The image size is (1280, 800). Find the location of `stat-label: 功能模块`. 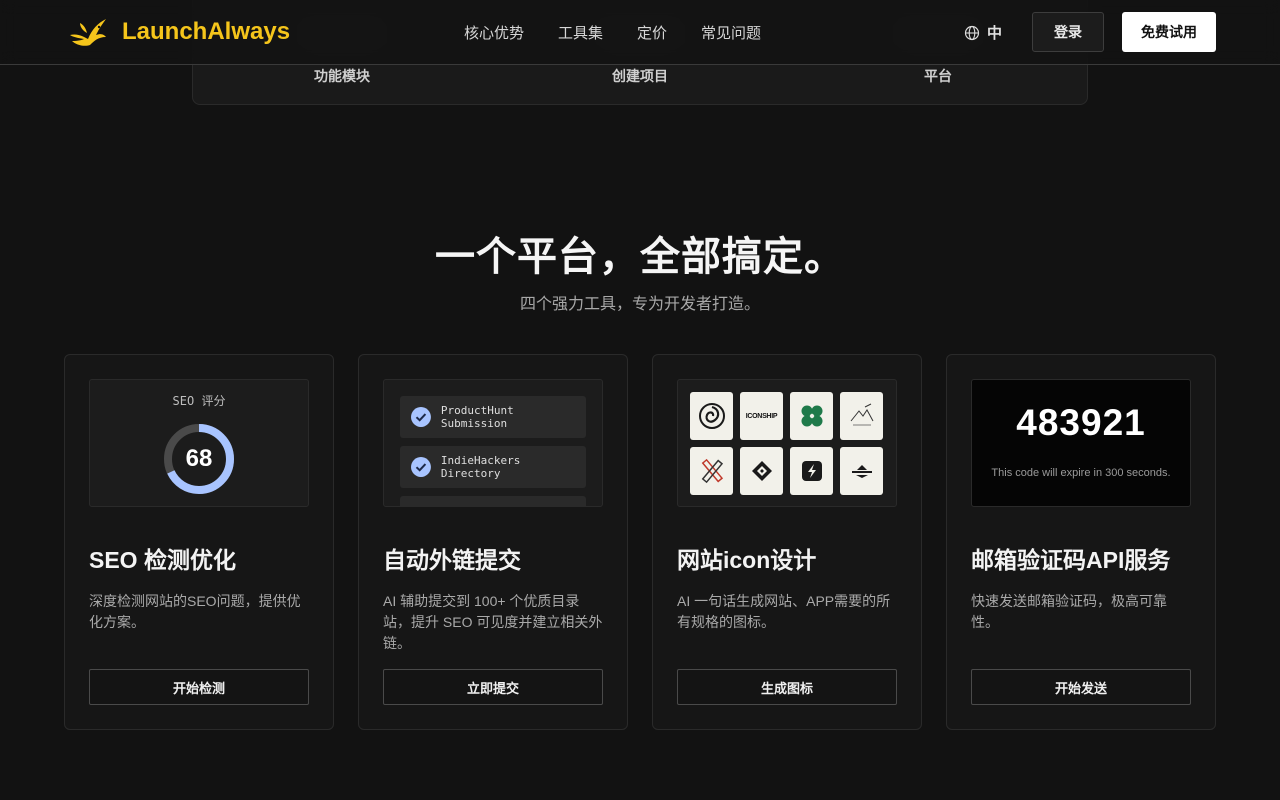

stat-label: 功能模块 is located at coordinates (342, 76).